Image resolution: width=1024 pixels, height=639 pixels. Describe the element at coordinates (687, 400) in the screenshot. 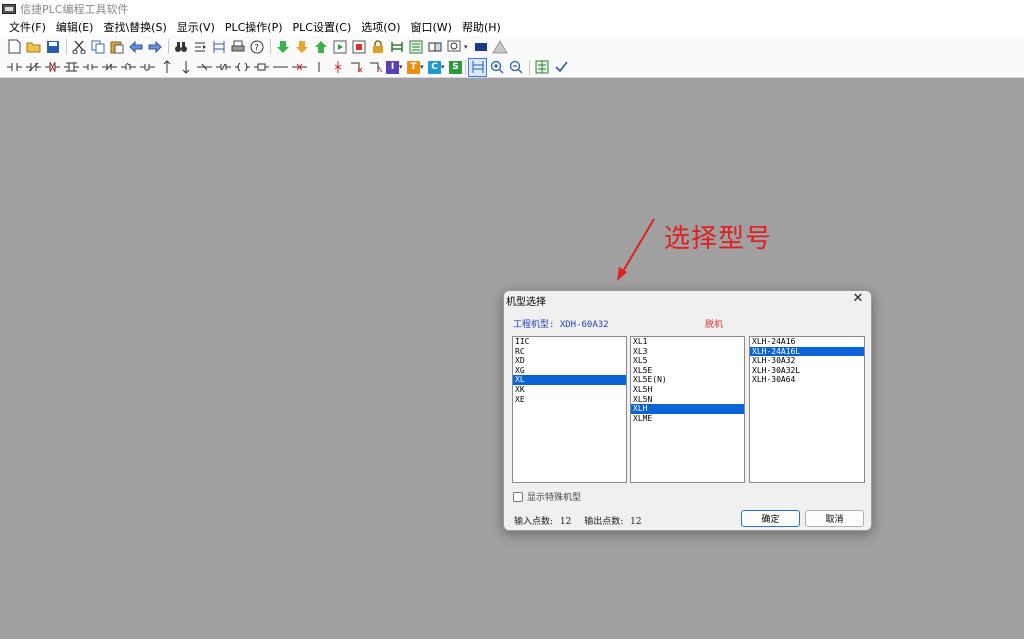

I see `list-item: XL5N` at that location.